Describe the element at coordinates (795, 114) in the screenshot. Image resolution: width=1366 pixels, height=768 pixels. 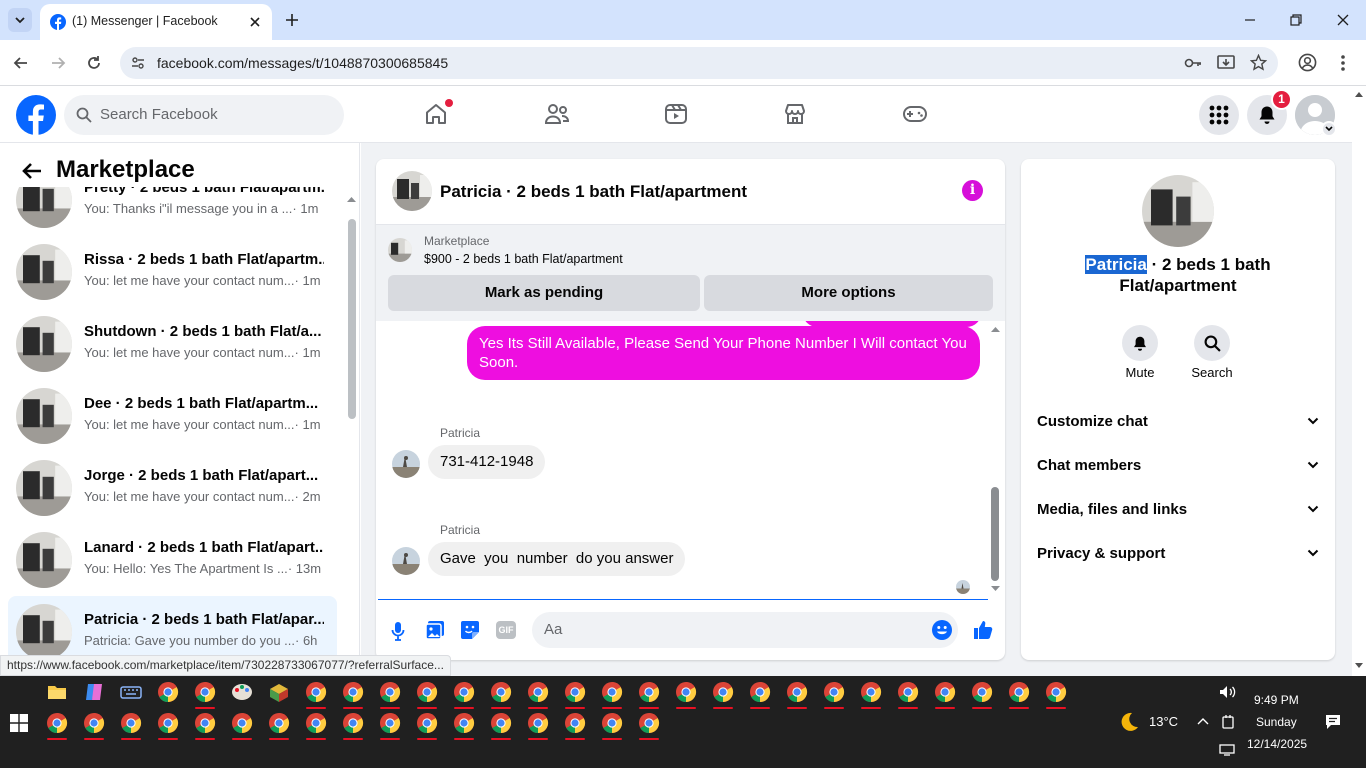
I see `nav-marketplace-icon` at that location.